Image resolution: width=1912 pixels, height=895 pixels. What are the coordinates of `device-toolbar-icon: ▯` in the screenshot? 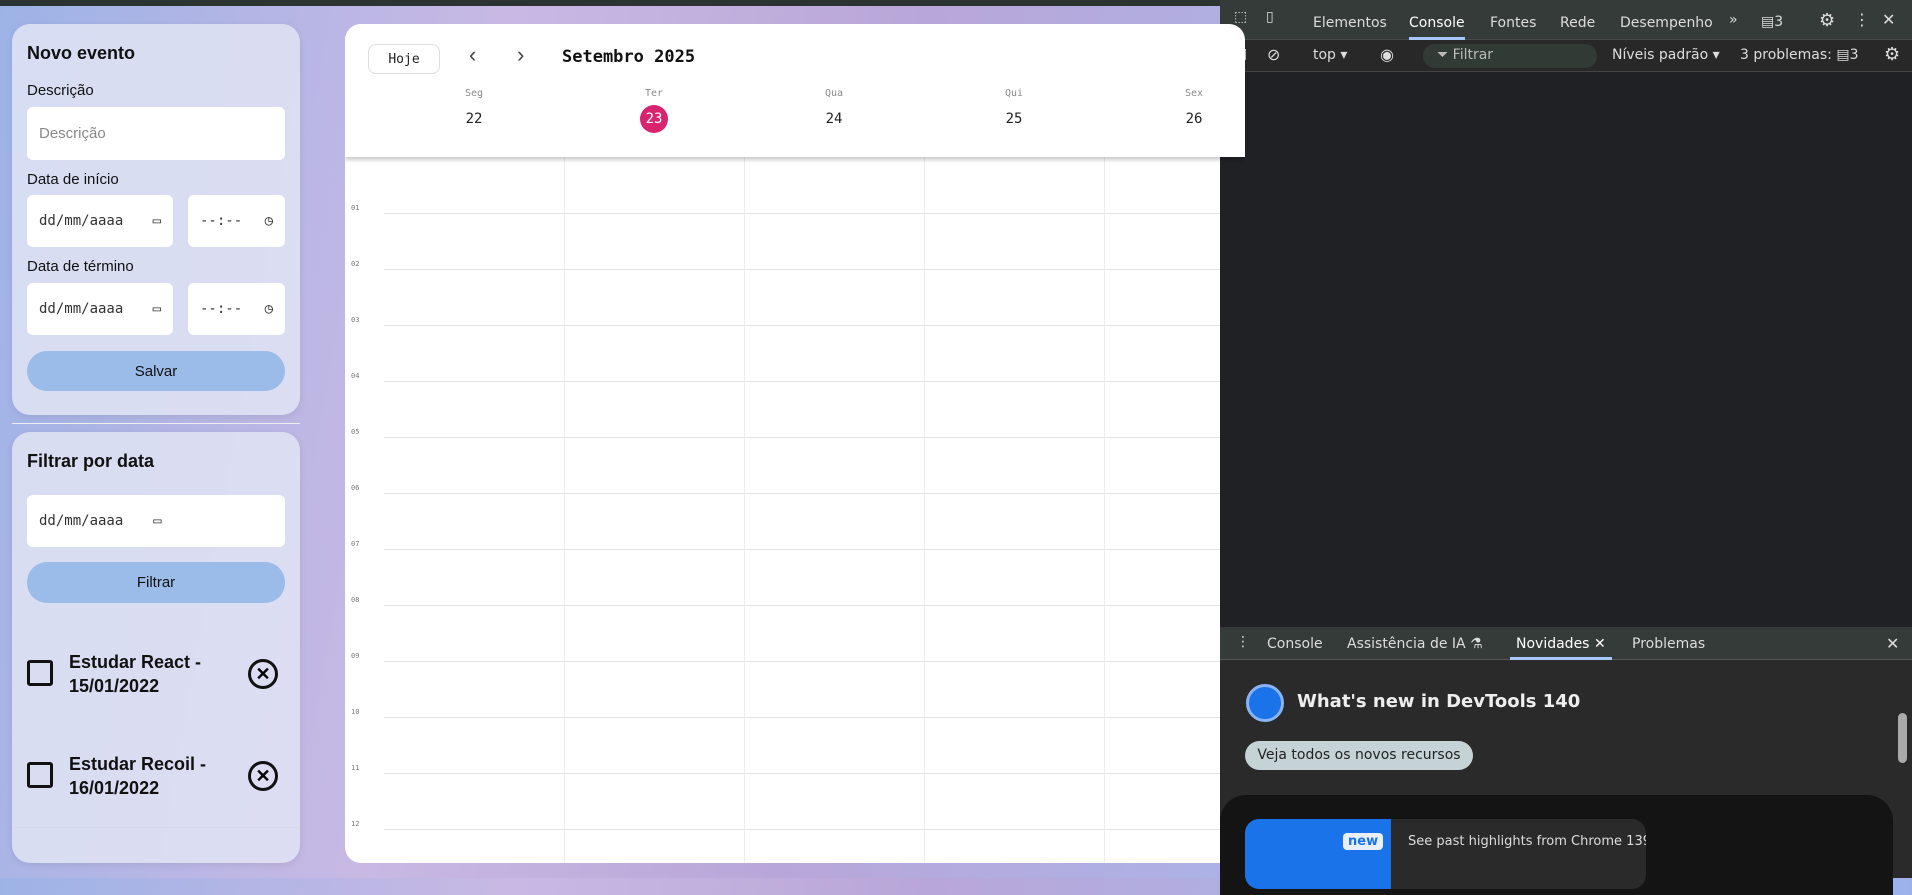 It's located at (1270, 17).